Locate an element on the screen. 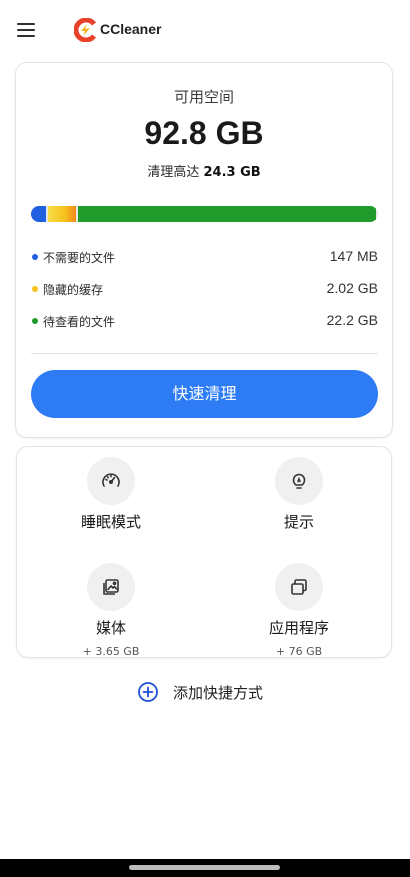  legend-dot-unneeded is located at coordinates (35, 257).